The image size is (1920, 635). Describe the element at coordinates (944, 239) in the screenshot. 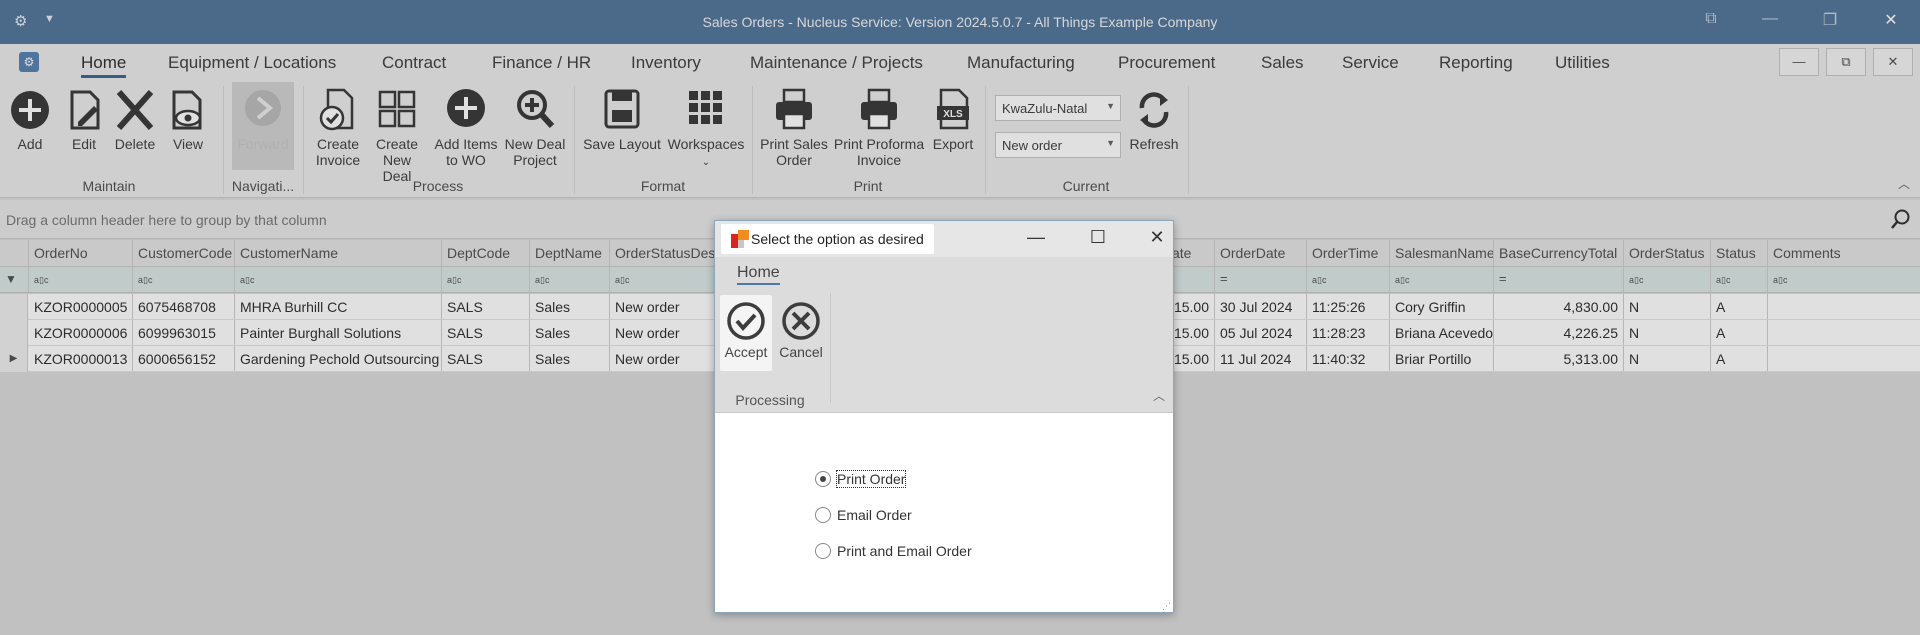

I see `dialog-title-bar: Select the option as desired — ☐ ✕` at that location.